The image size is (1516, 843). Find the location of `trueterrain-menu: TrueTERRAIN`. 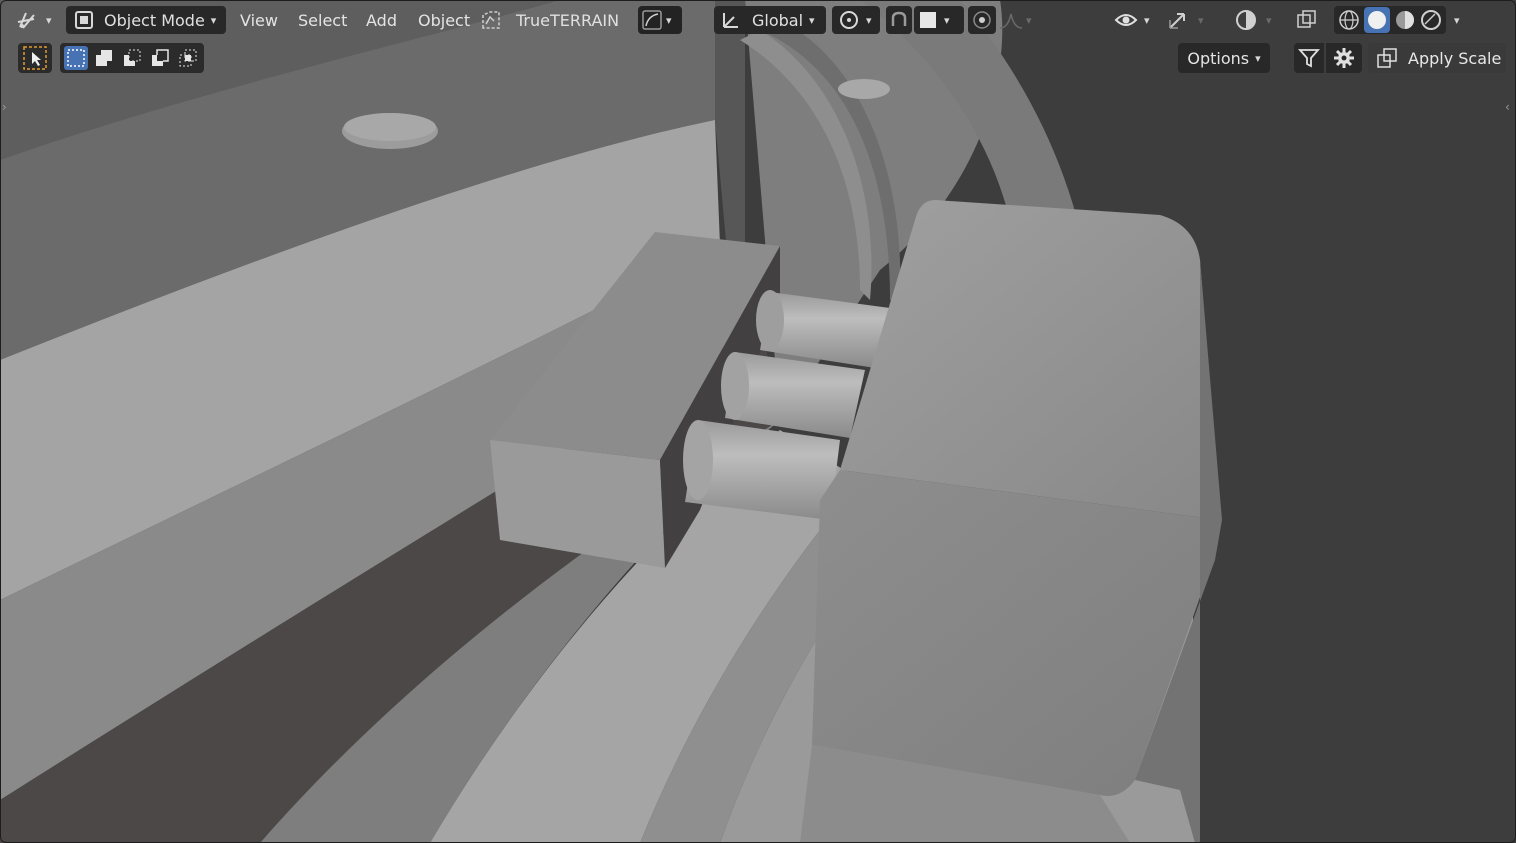

trueterrain-menu: TrueTERRAIN is located at coordinates (555, 20).